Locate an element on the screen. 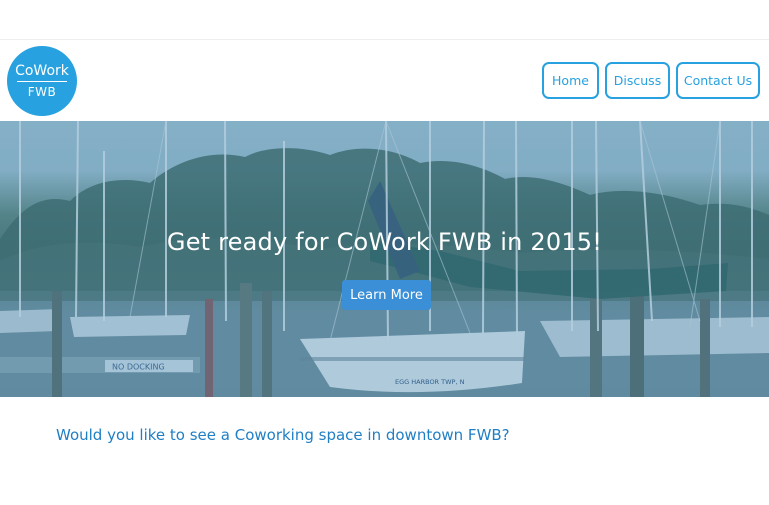 The image size is (769, 505). top-divider is located at coordinates (384, 39).